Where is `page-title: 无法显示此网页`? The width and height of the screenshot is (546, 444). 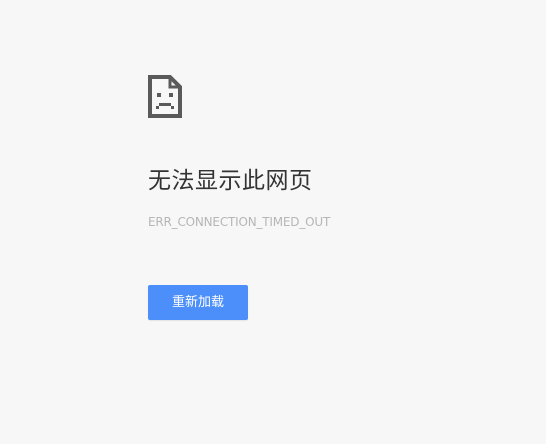 page-title: 无法显示此网页 is located at coordinates (230, 181).